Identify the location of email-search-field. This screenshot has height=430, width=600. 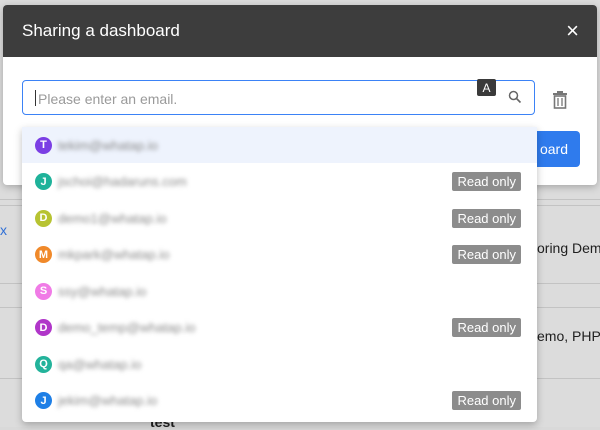
(278, 98).